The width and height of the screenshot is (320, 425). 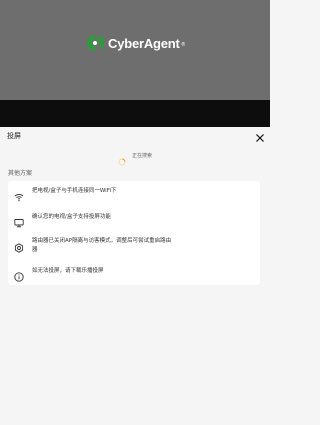 What do you see at coordinates (20, 173) in the screenshot?
I see `section-label: 其他方案` at bounding box center [20, 173].